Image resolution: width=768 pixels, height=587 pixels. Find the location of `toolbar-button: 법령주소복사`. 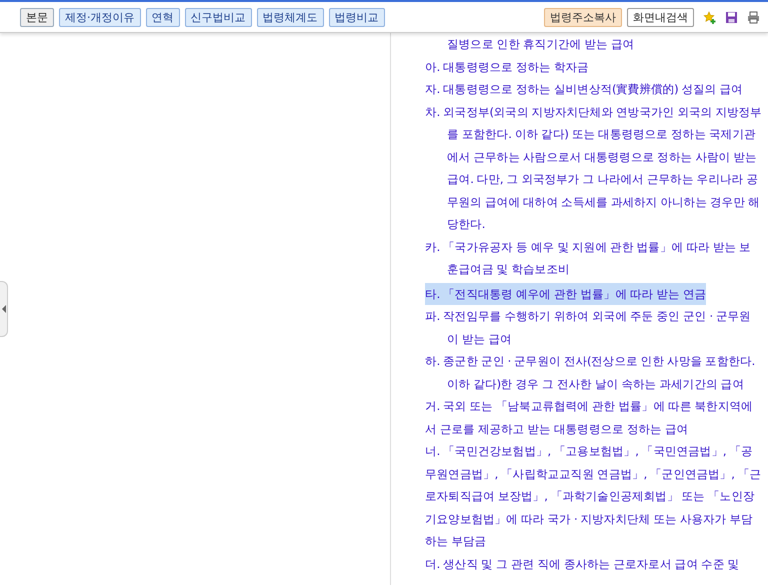

toolbar-button: 법령주소복사 is located at coordinates (583, 17).